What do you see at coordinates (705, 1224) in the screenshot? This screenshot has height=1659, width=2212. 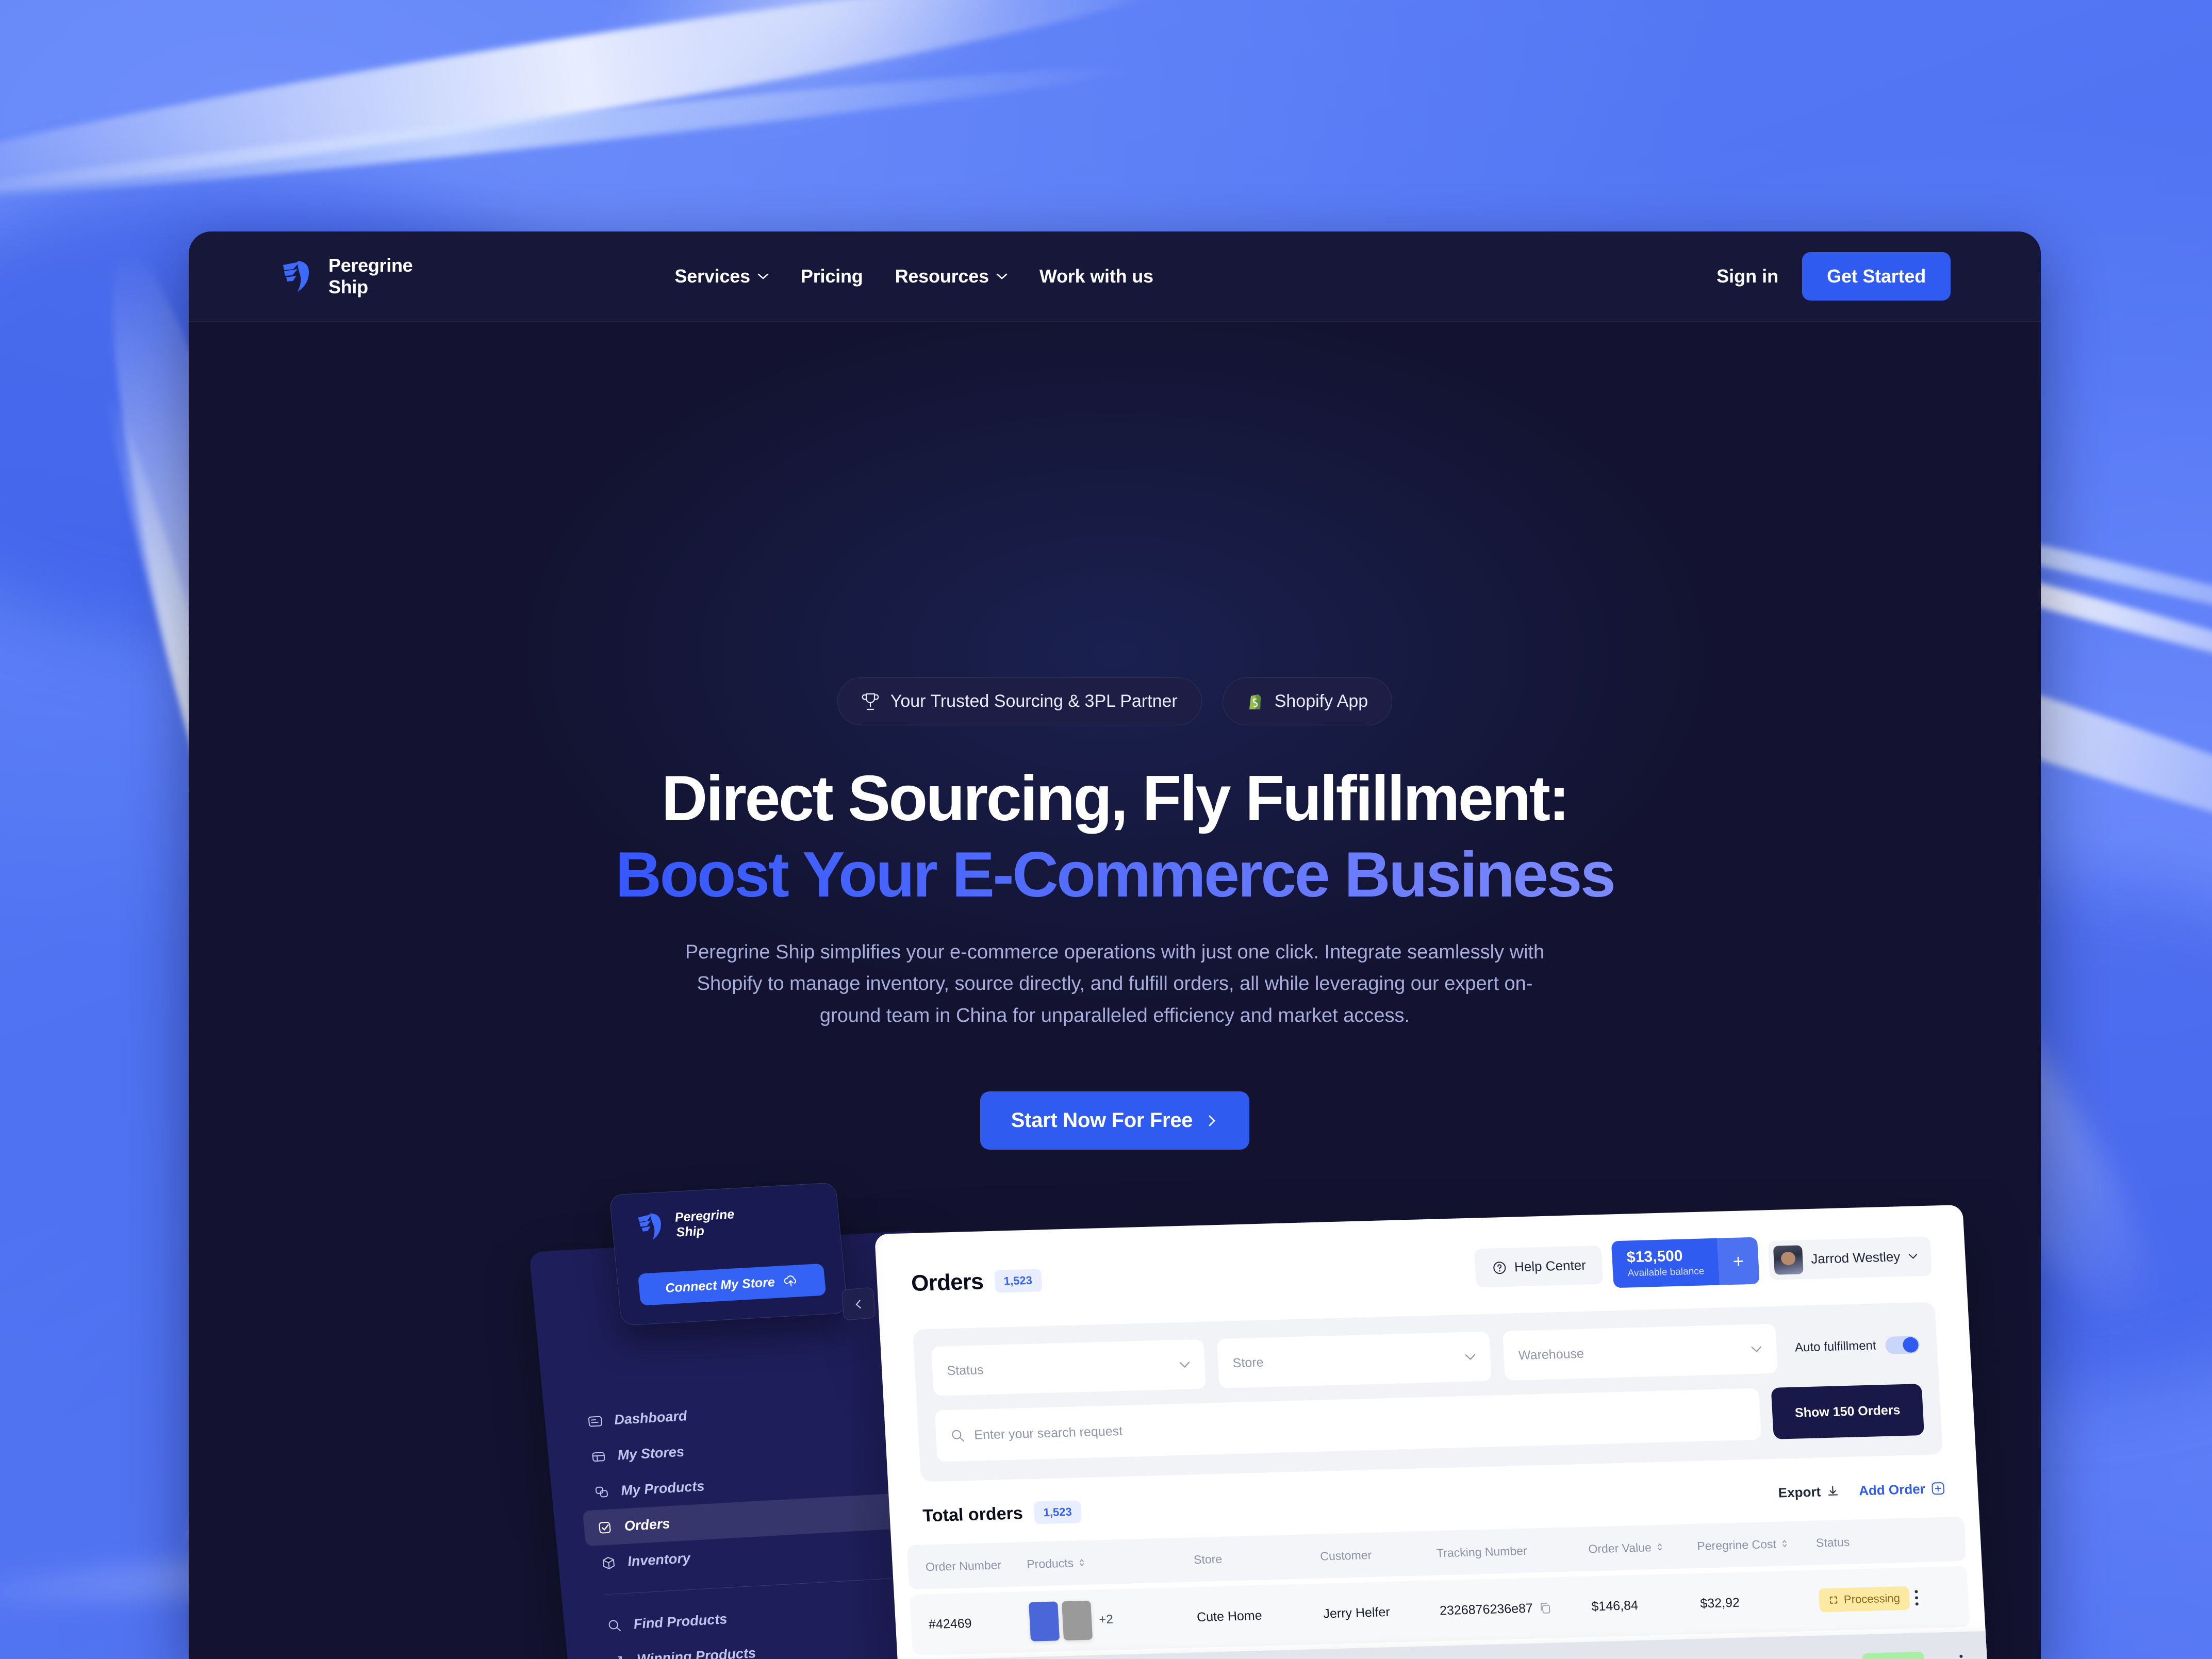 I see `mock-brand-name: Peregrine Ship` at bounding box center [705, 1224].